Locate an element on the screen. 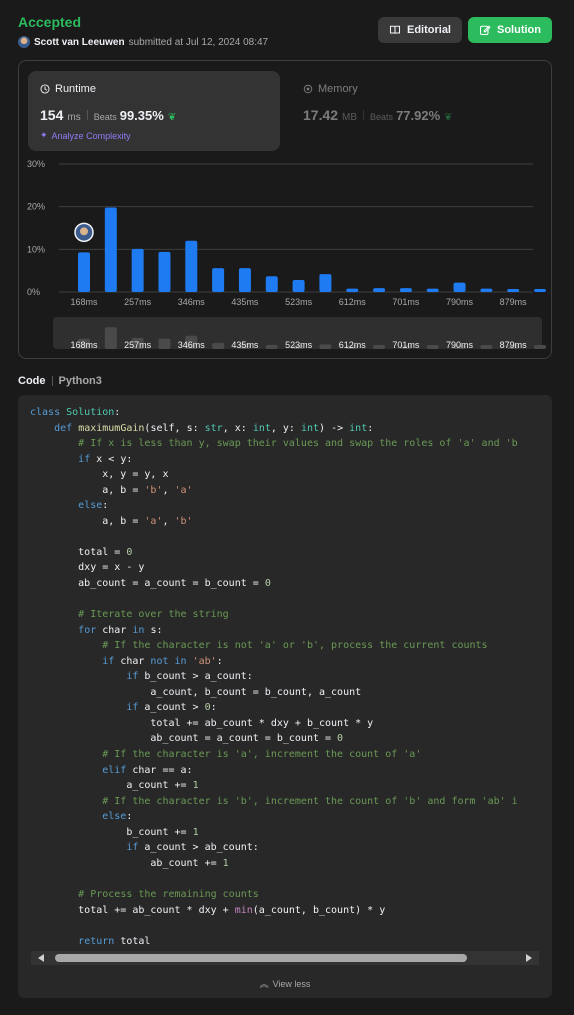 This screenshot has height=1015, width=574. horizontal-scrollbar is located at coordinates (285, 958).